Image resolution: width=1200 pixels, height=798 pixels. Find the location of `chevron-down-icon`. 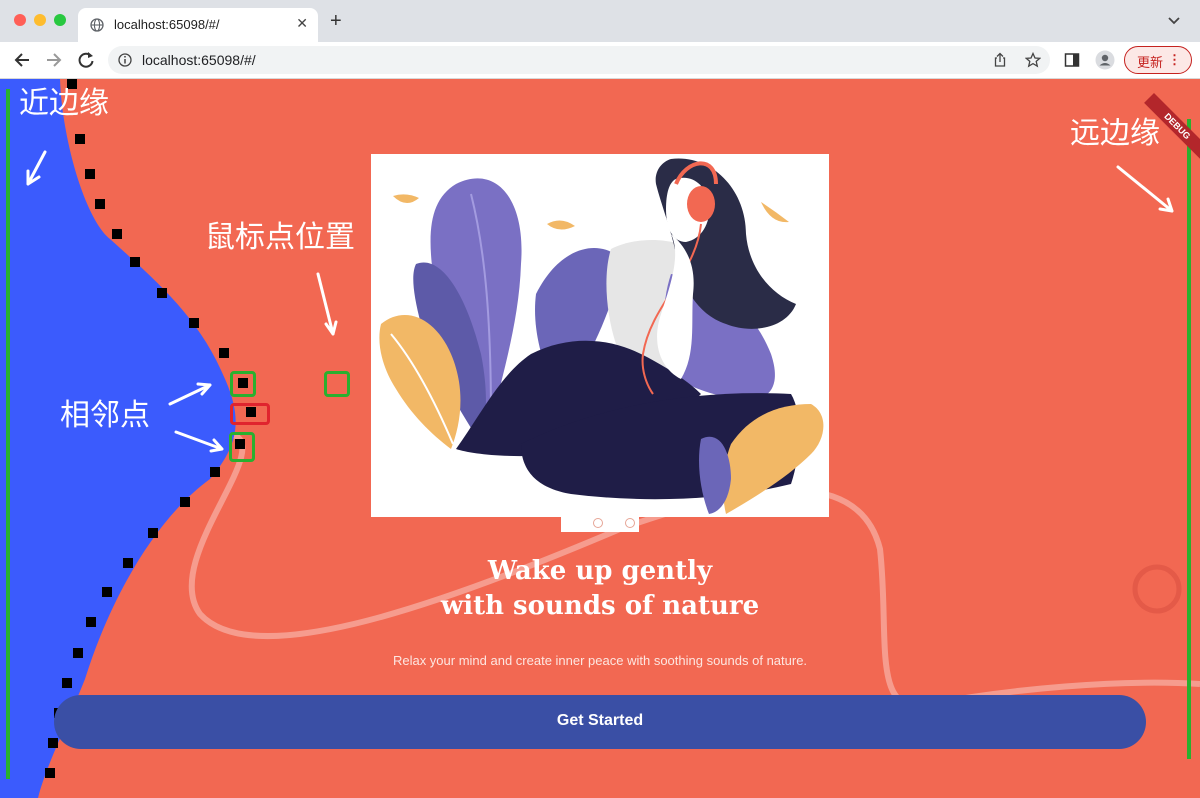

chevron-down-icon is located at coordinates (1174, 20).